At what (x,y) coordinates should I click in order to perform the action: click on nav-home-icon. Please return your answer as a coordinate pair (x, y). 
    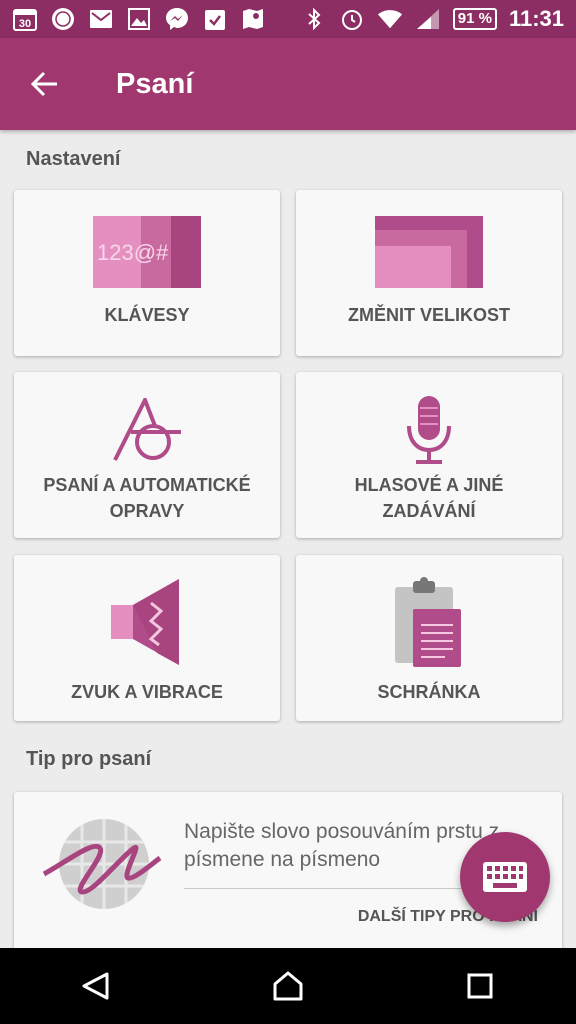
    Looking at the image, I should click on (288, 986).